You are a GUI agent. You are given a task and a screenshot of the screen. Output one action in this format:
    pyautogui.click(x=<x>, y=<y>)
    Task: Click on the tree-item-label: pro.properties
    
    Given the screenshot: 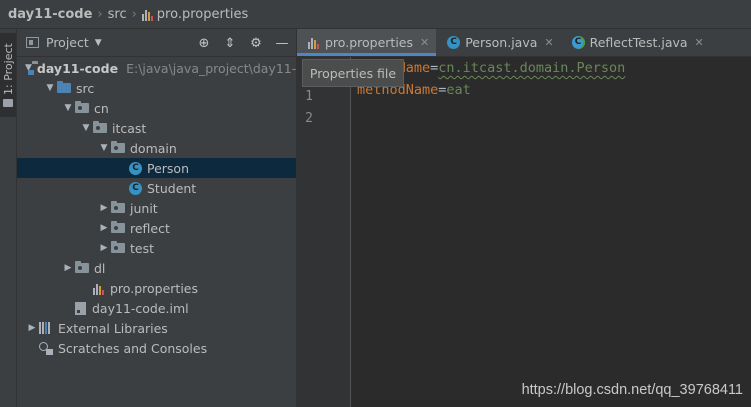 What is the action you would take?
    pyautogui.click(x=154, y=288)
    